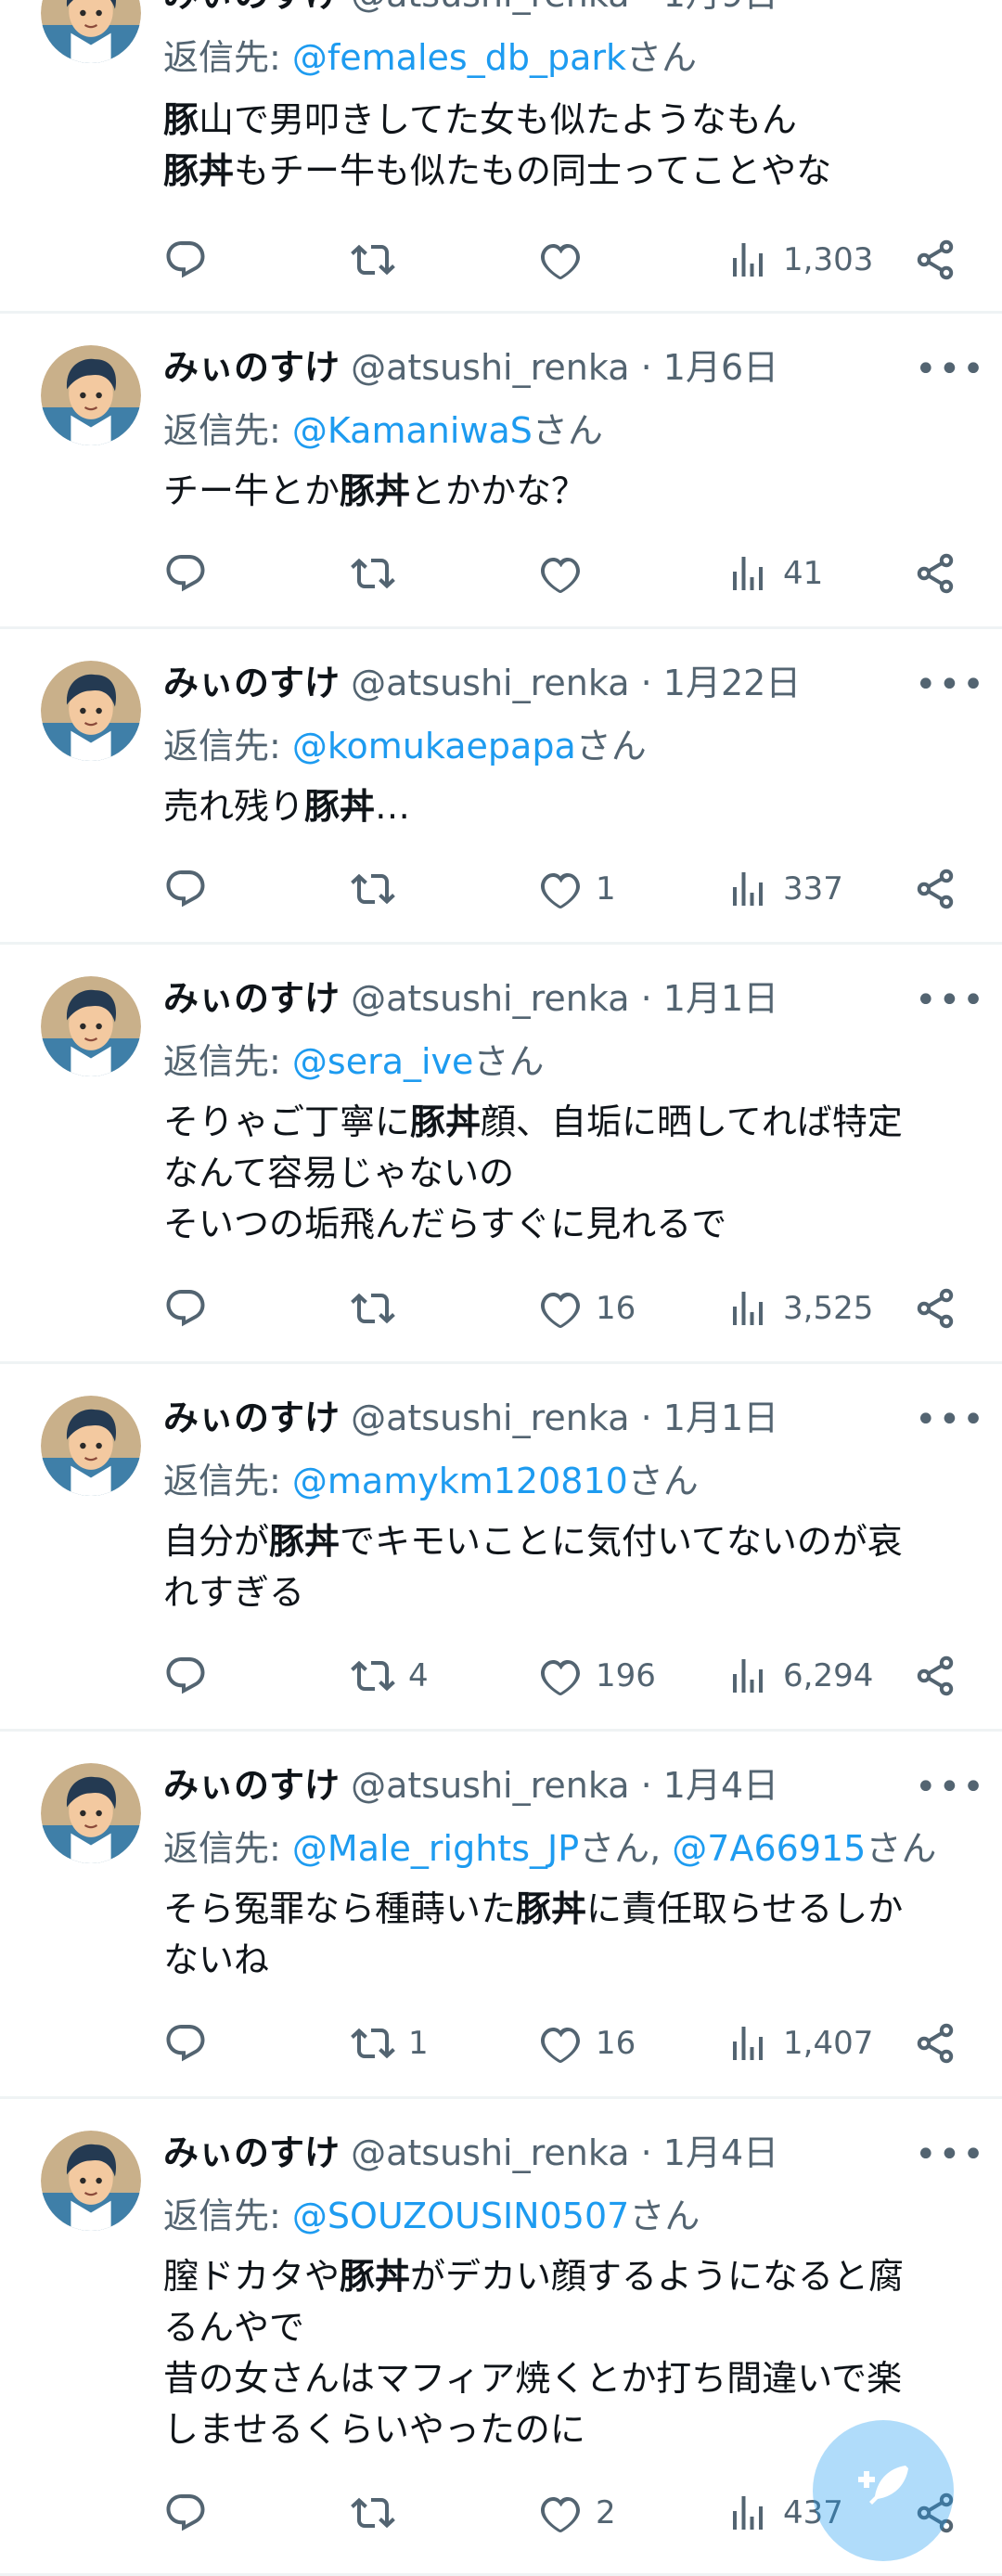  What do you see at coordinates (720, 367) in the screenshot?
I see `tweet-date: 1月6日` at bounding box center [720, 367].